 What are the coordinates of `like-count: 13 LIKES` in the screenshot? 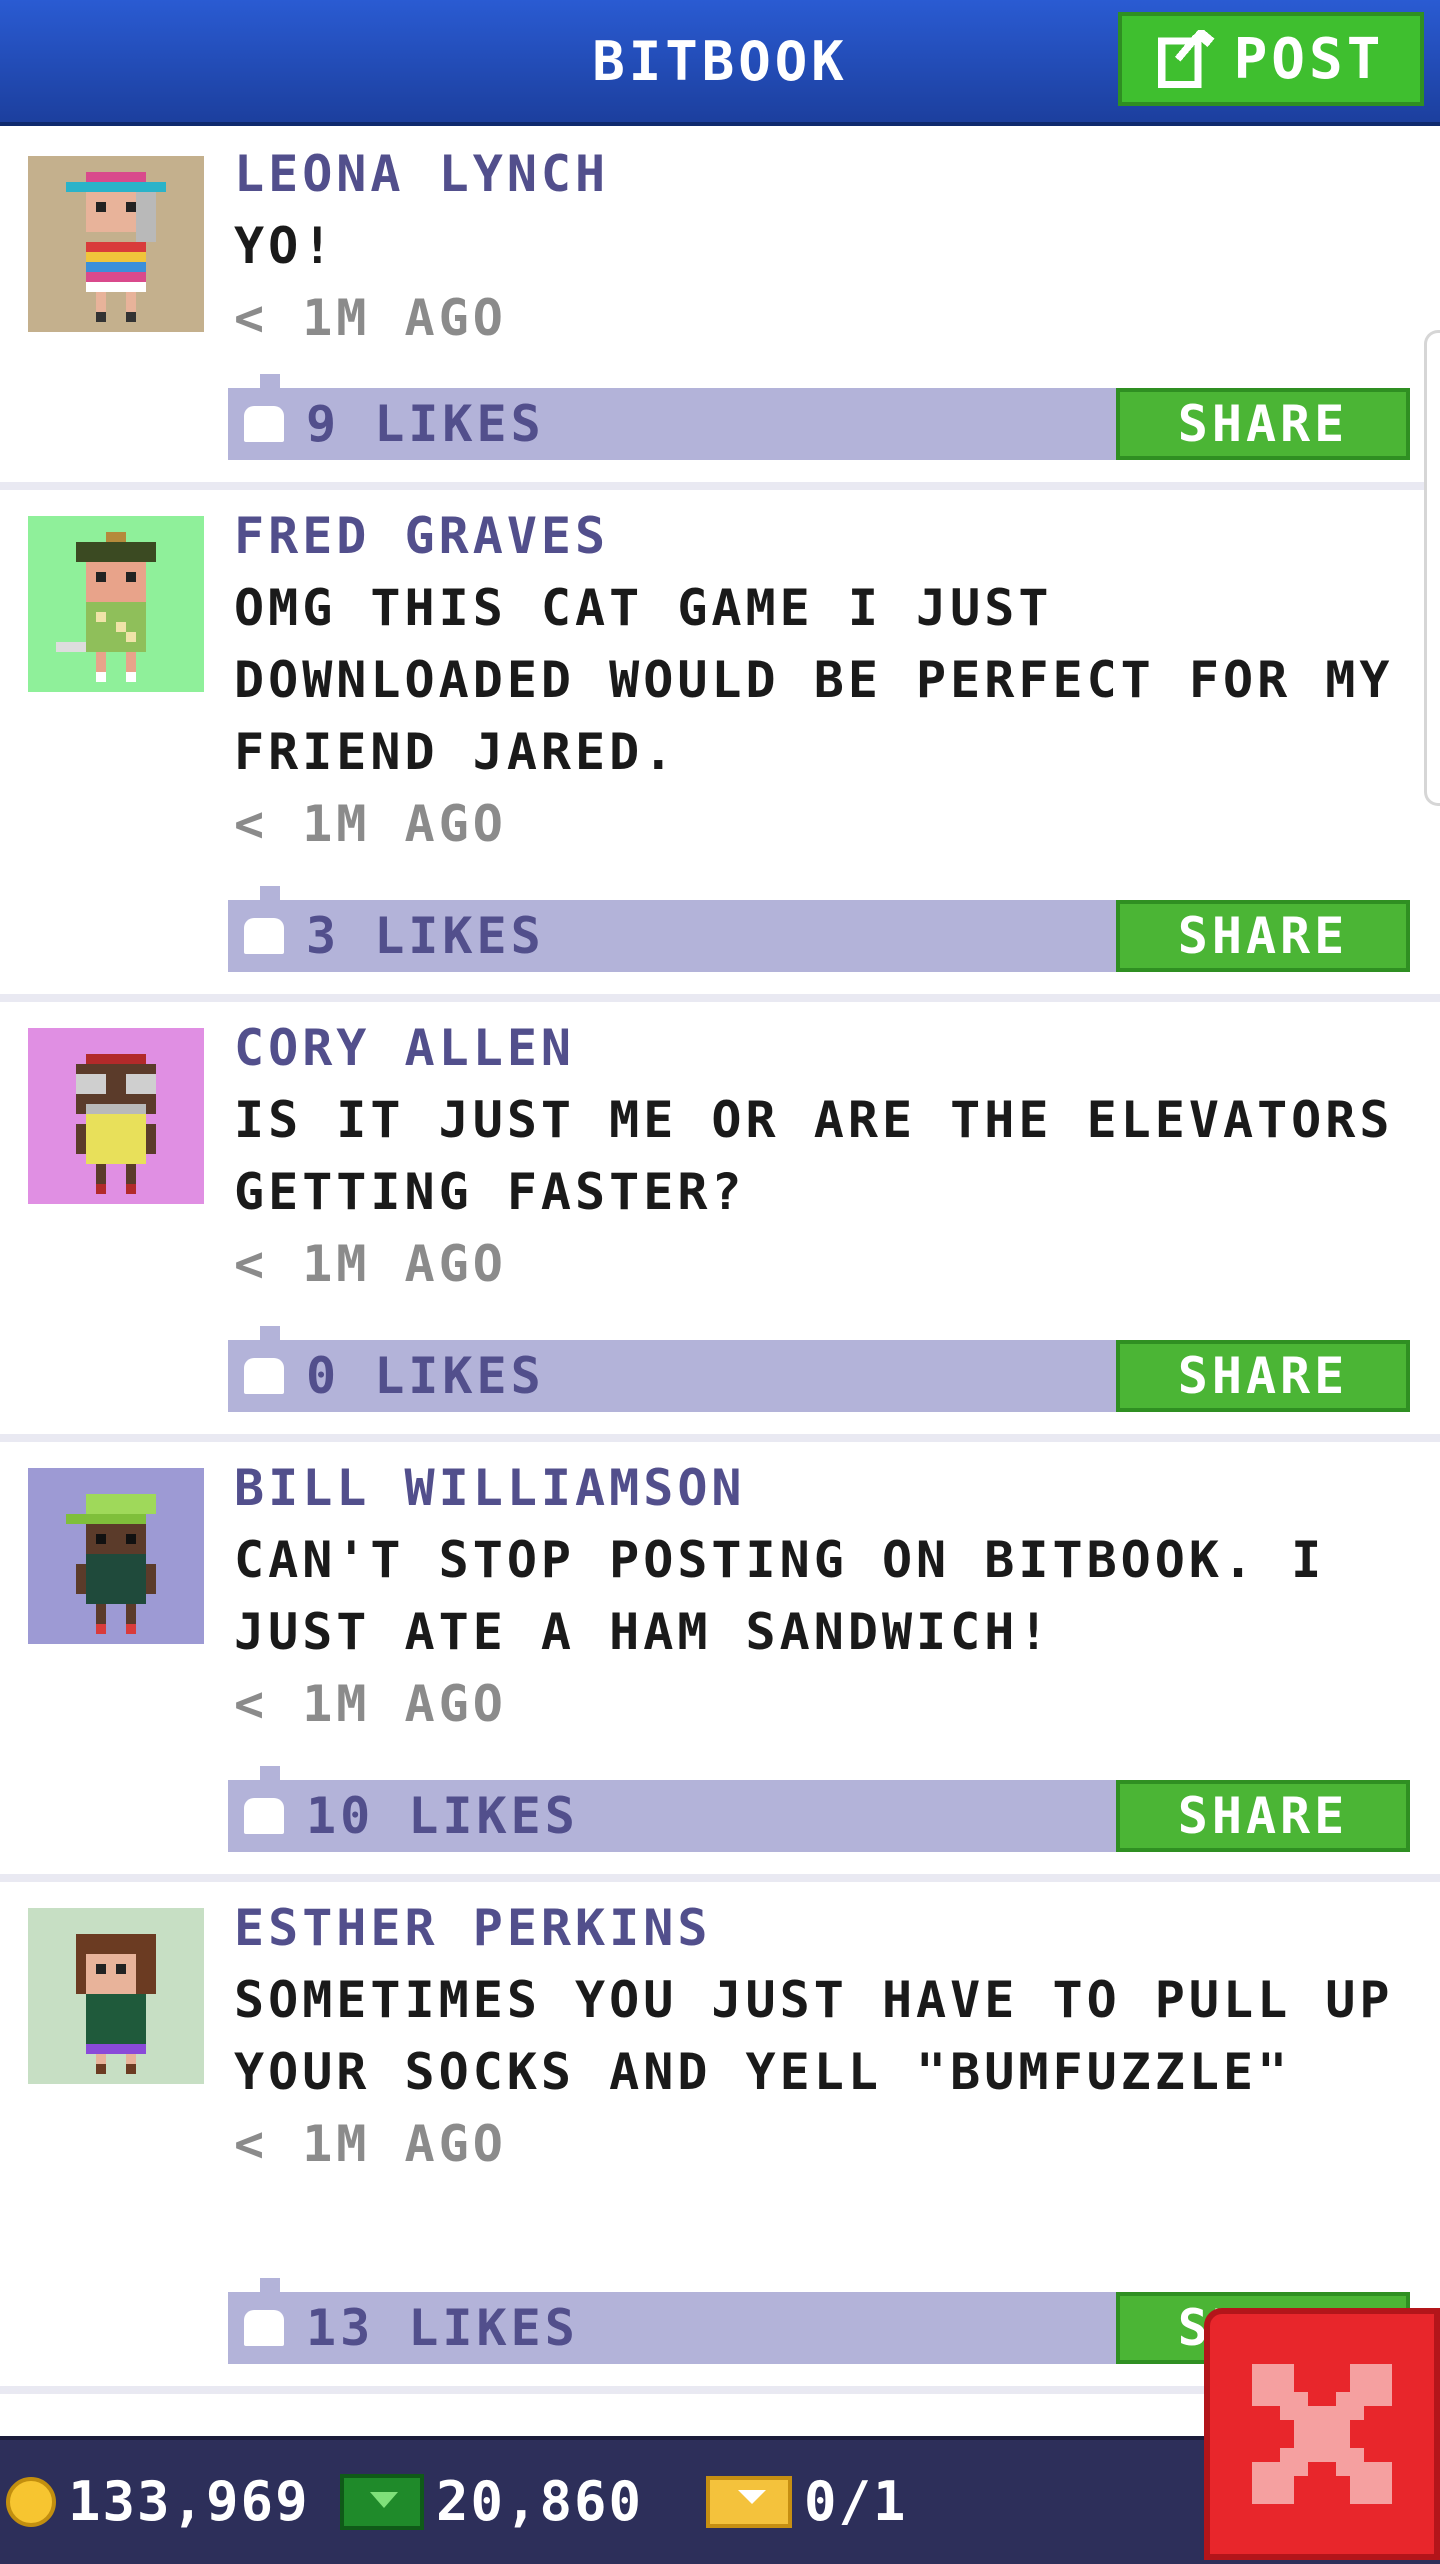 It's located at (442, 2328).